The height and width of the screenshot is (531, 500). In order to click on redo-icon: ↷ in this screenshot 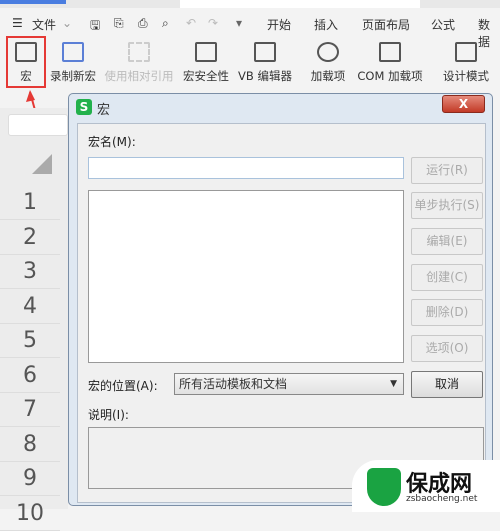, I will do `click(213, 23)`.